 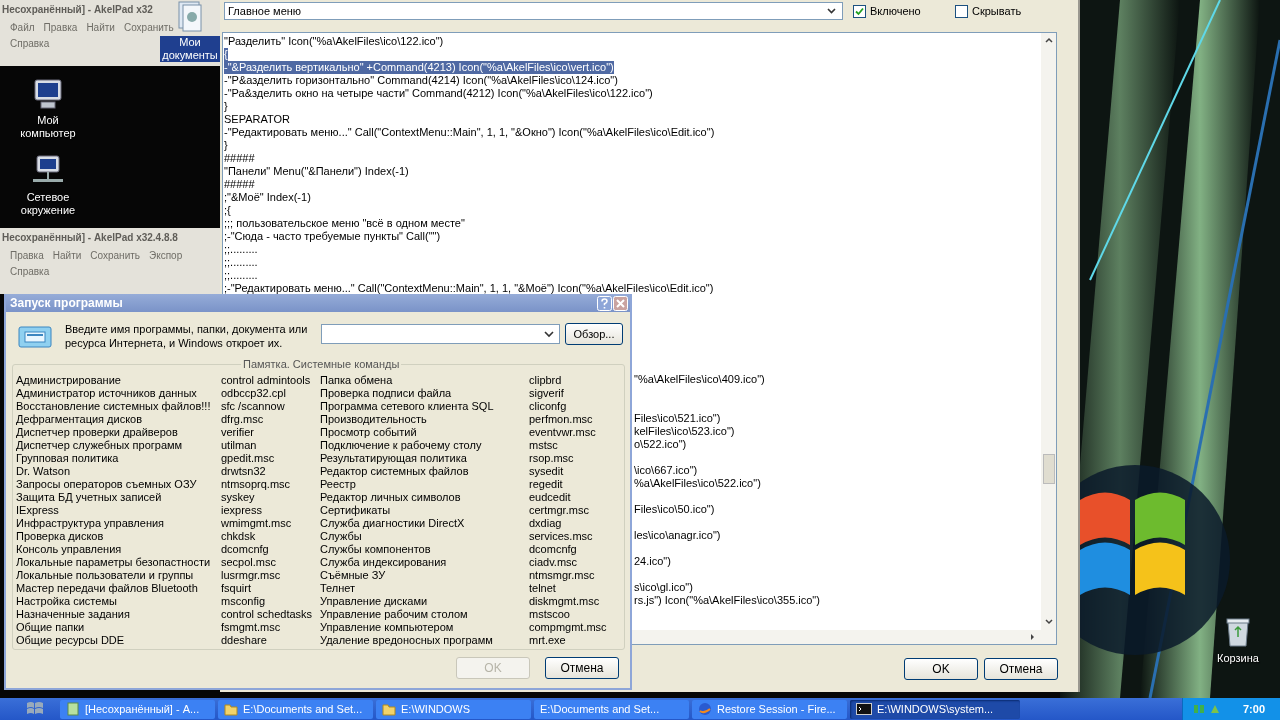 I want to click on command-text: msconfig, so click(x=243, y=601).